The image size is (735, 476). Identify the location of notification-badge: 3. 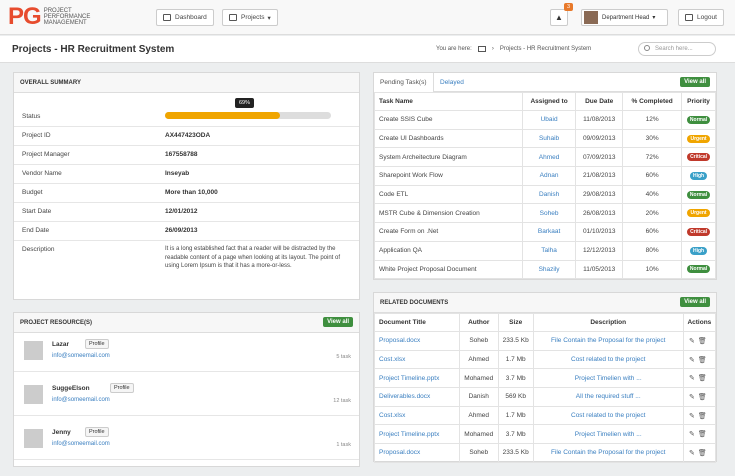
(569, 7).